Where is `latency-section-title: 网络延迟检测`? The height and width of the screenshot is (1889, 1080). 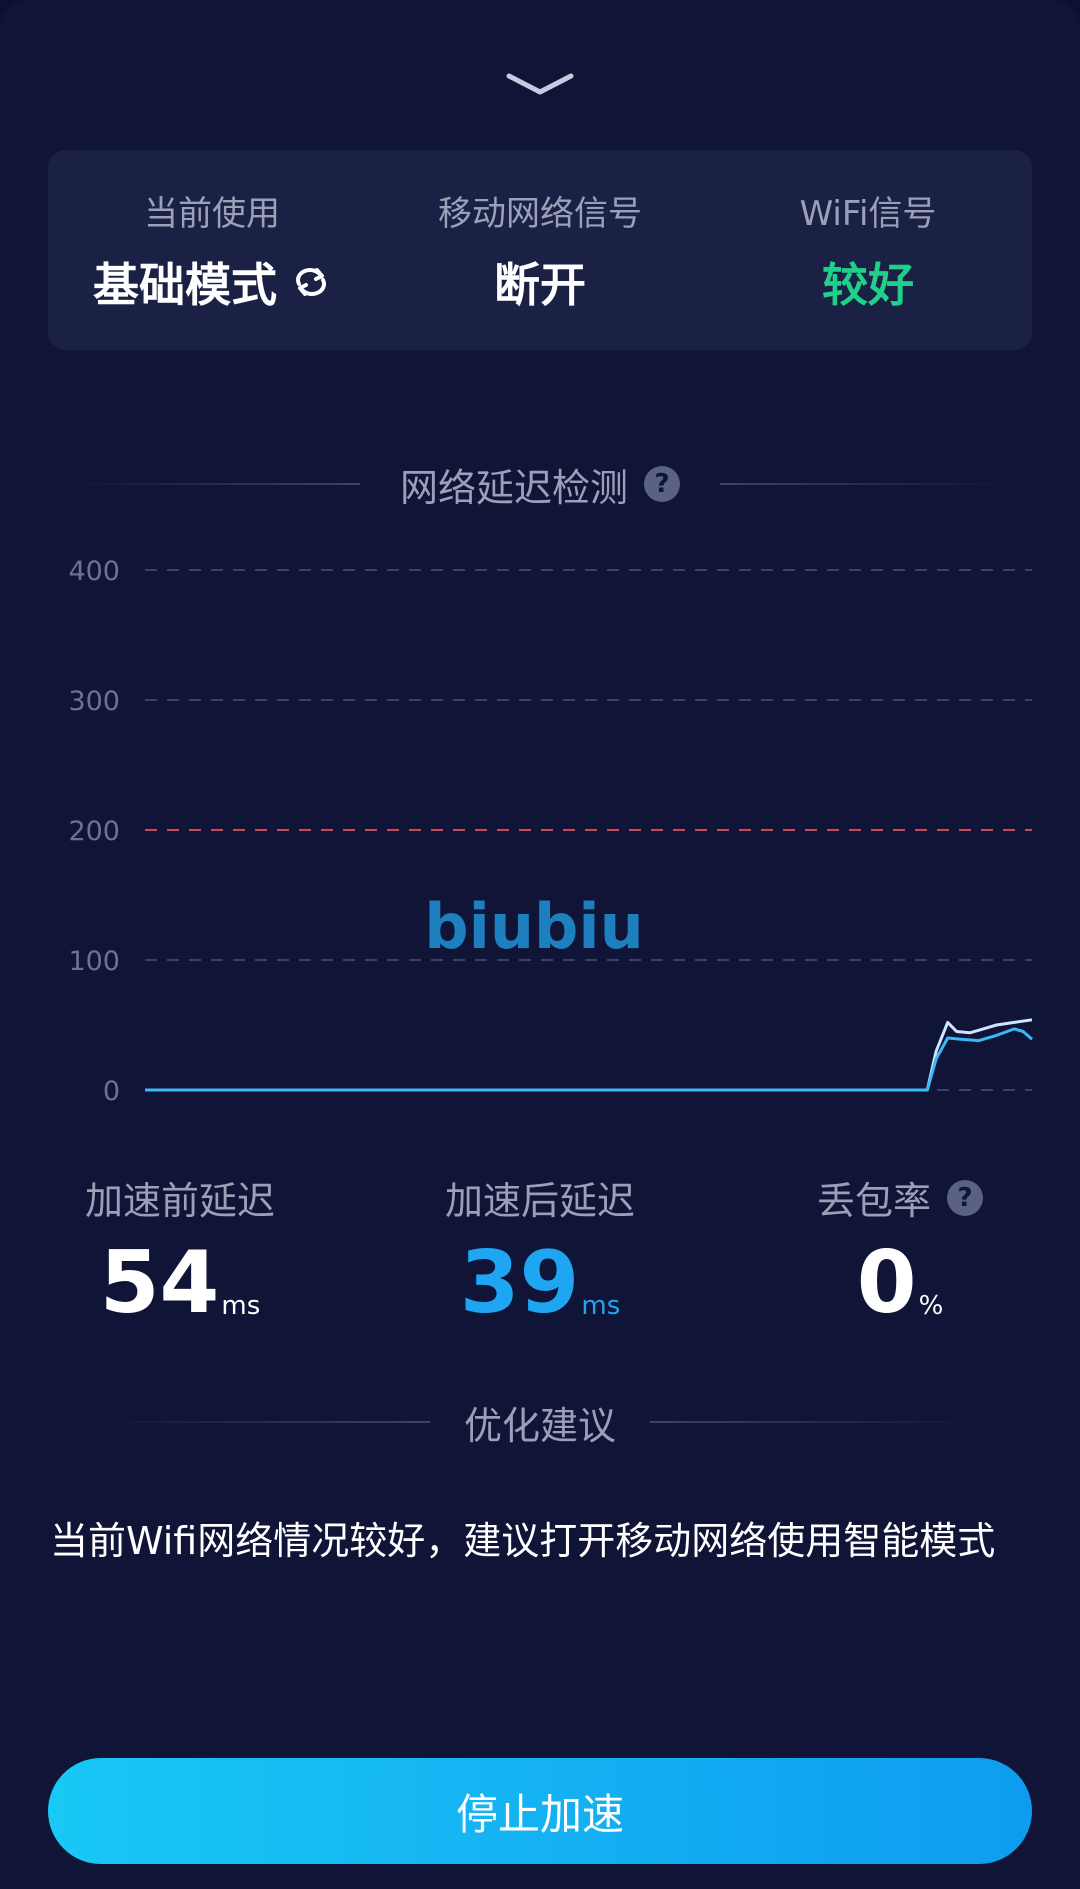
latency-section-title: 网络延迟检测 is located at coordinates (513, 487).